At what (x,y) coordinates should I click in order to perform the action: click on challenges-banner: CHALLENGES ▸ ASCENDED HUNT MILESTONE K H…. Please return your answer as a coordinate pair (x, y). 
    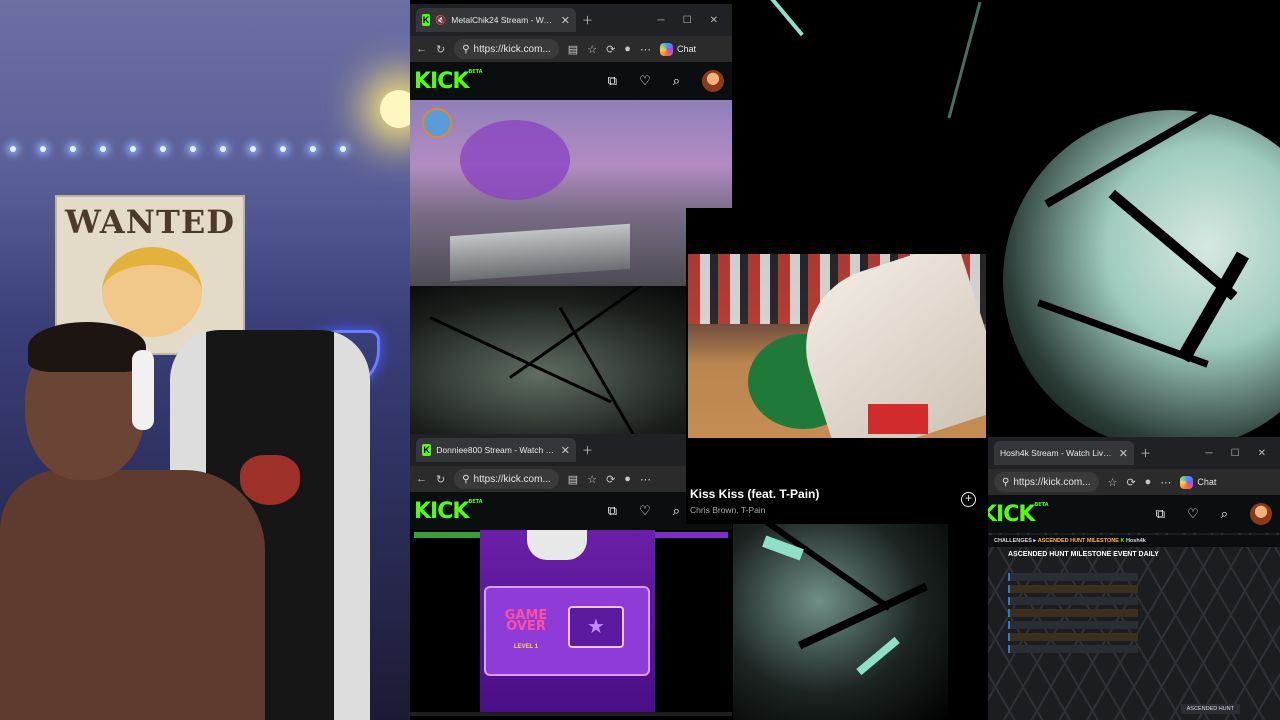
    Looking at the image, I should click on (1134, 541).